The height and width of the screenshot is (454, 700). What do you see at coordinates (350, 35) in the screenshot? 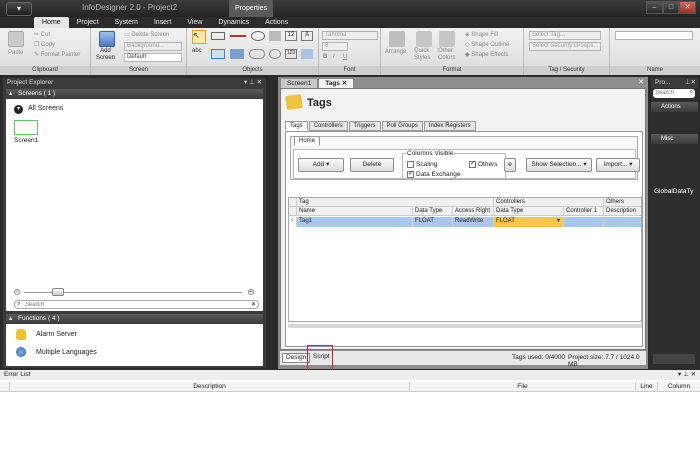
I see `font-family-dropdown: Tahoma` at bounding box center [350, 35].